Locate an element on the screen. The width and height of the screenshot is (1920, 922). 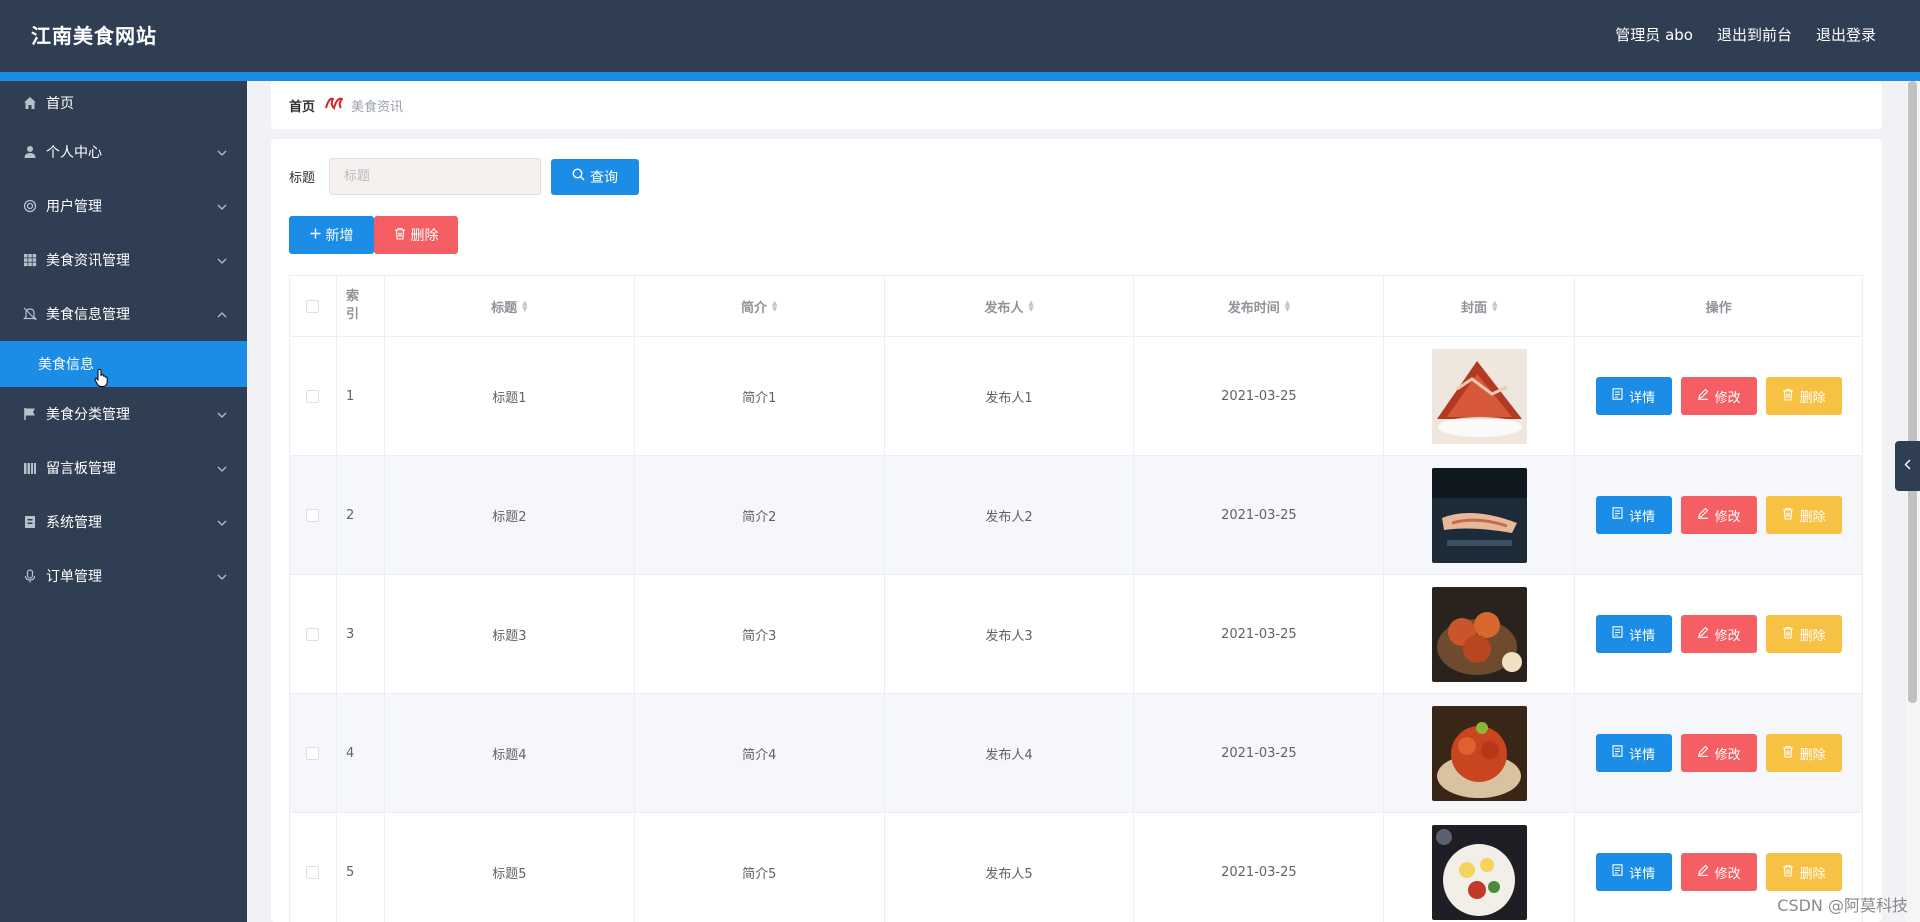
sidebar-item-home: 首页 is located at coordinates (123, 103).